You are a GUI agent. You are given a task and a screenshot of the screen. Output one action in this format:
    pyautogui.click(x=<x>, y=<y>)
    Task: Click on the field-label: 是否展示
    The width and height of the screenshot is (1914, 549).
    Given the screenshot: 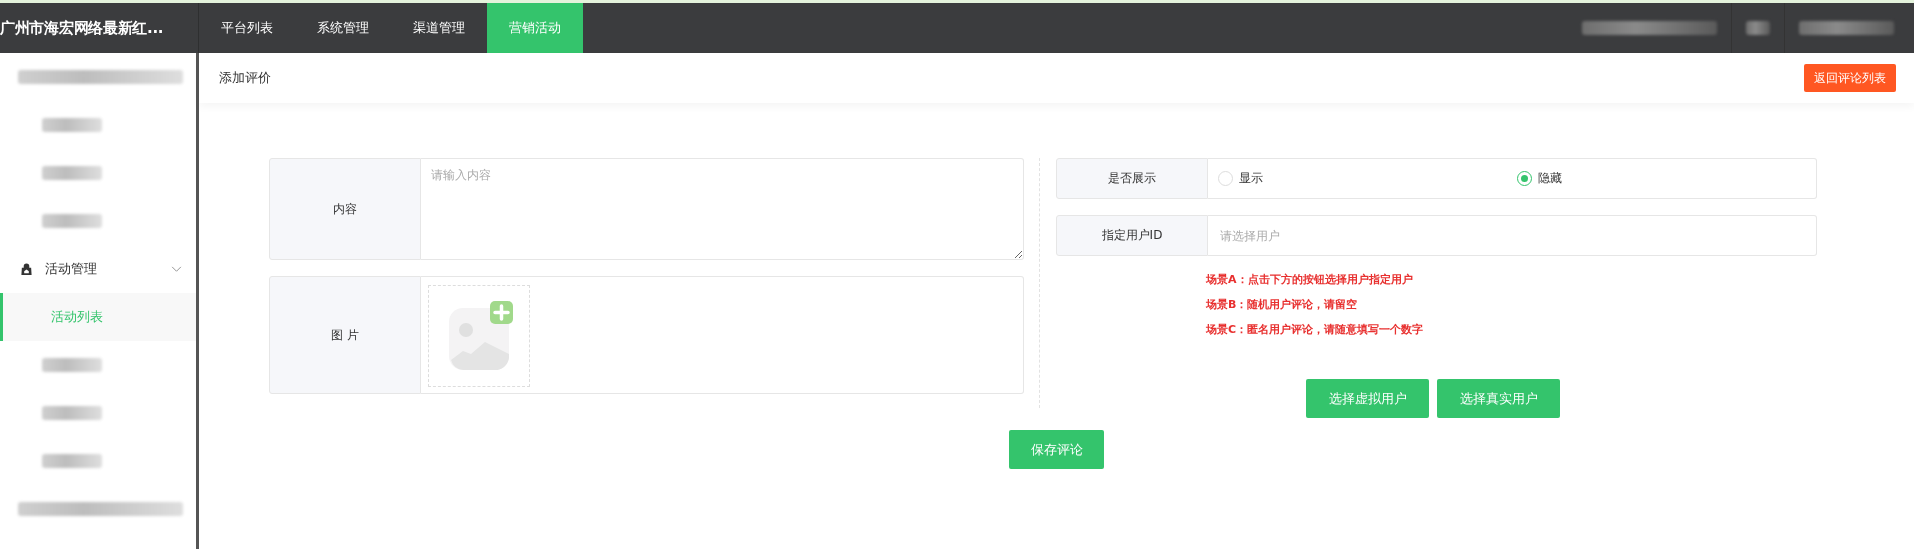 What is the action you would take?
    pyautogui.click(x=1132, y=178)
    